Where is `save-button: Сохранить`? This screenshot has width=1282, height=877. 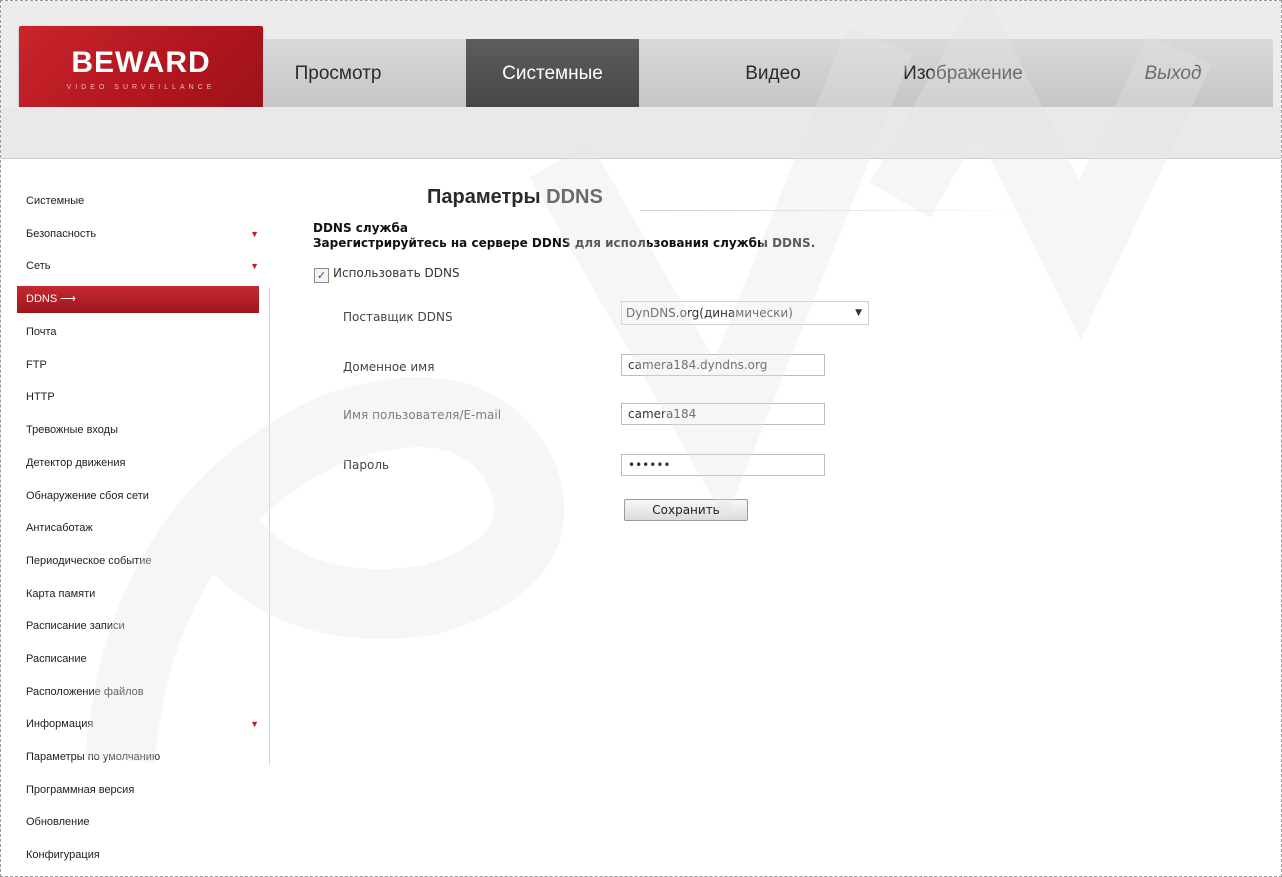
save-button: Сохранить is located at coordinates (686, 510).